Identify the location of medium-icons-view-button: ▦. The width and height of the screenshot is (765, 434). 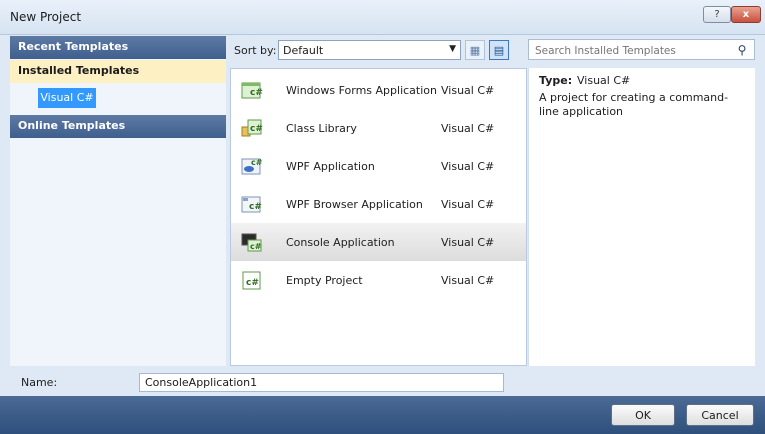
(475, 50).